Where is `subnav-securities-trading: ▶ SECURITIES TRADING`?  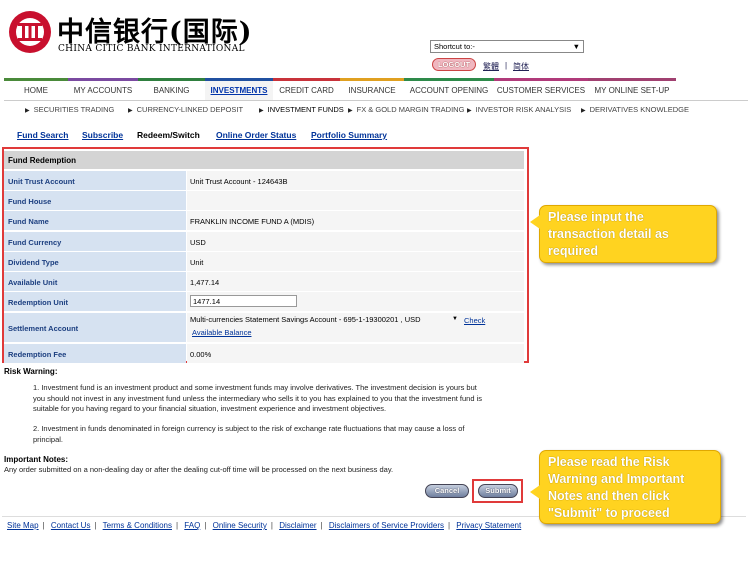
subnav-securities-trading: ▶ SECURITIES TRADING is located at coordinates (69, 109).